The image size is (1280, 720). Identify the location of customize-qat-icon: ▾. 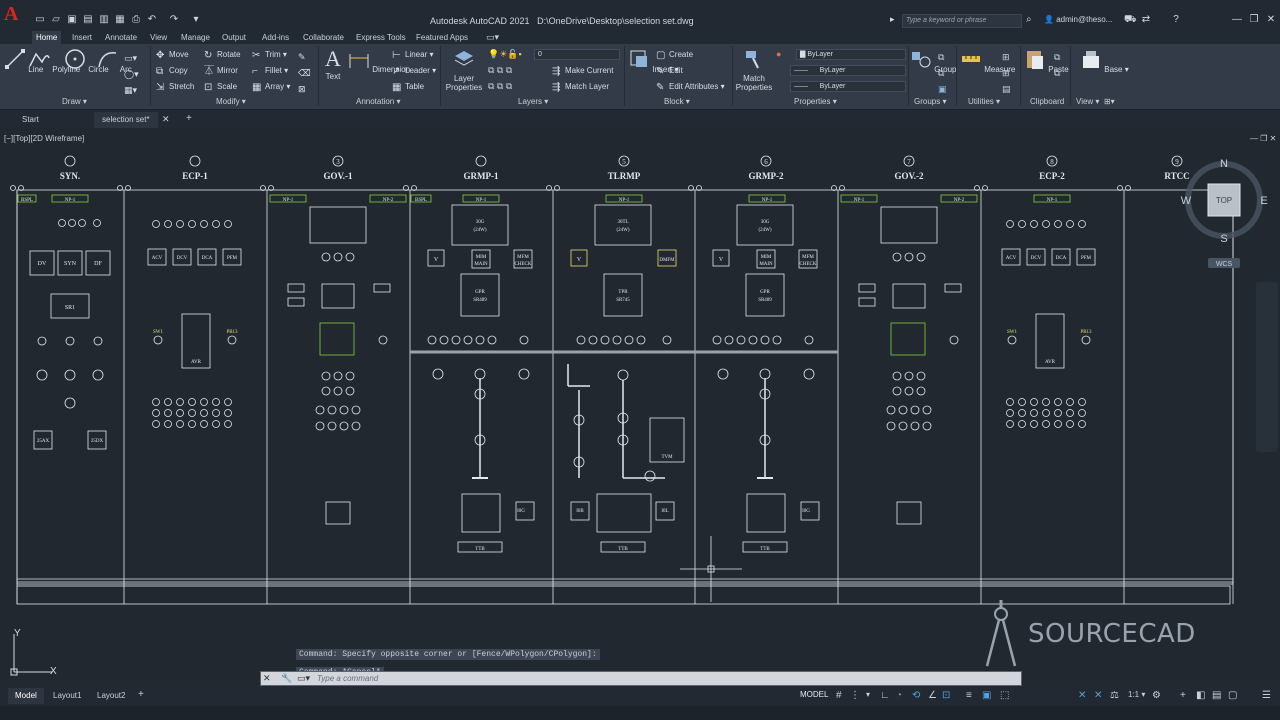
(196, 20).